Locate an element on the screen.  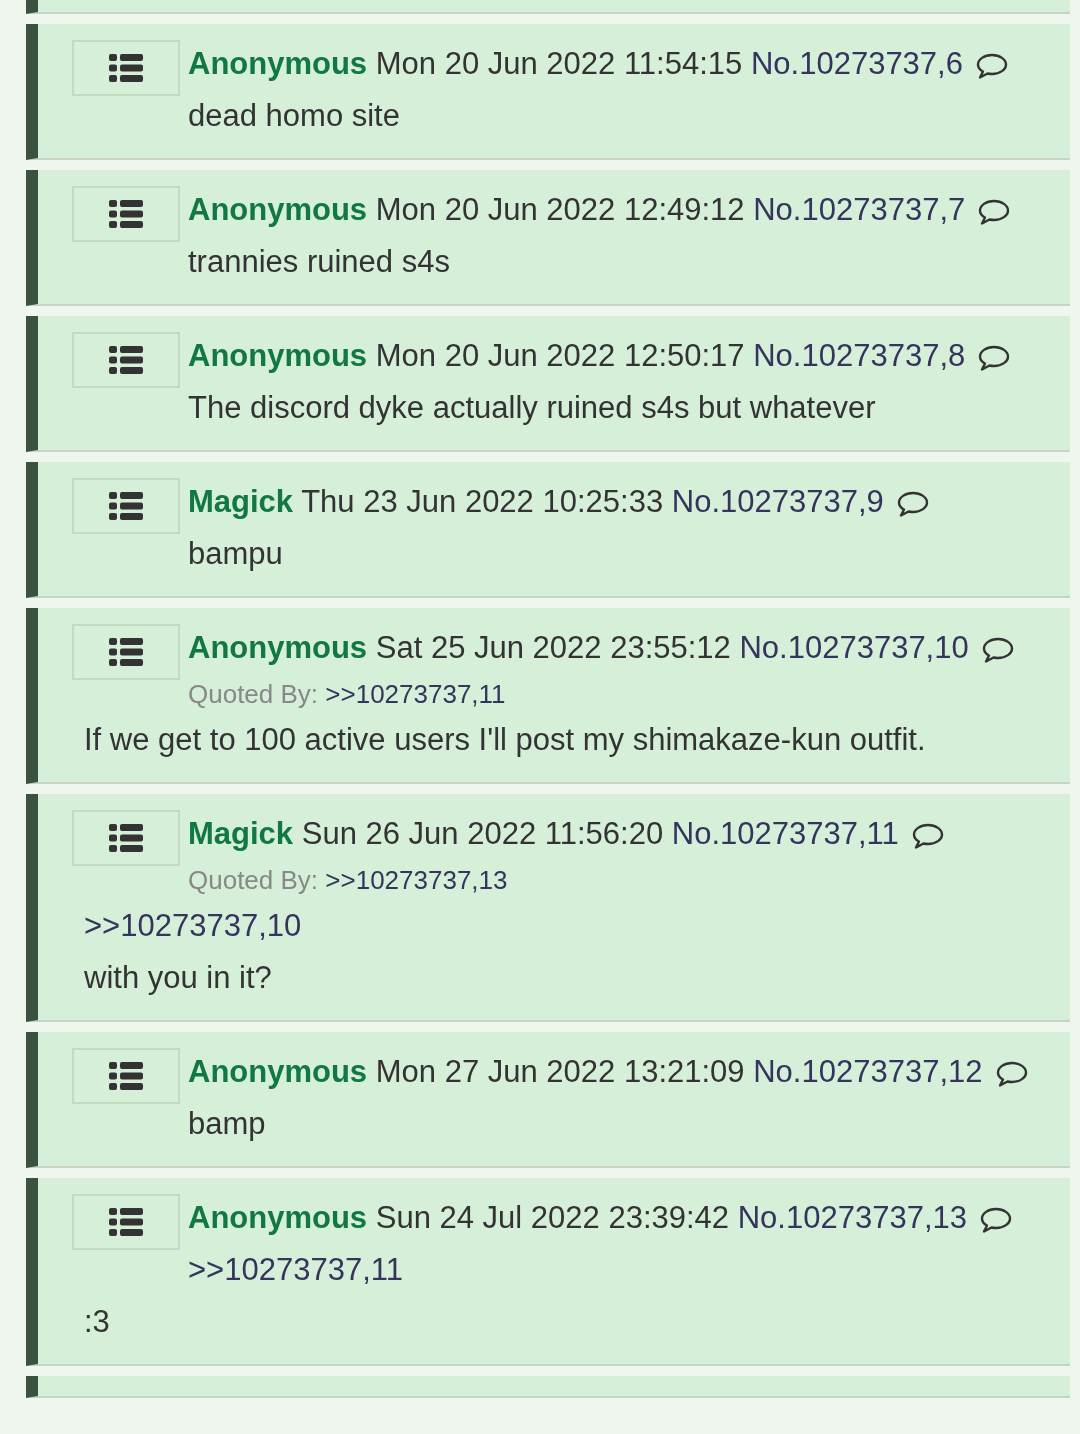
post-text: If we get to 100 active users I'll post my shimakaze-kun outfit. is located at coordinates (505, 740).